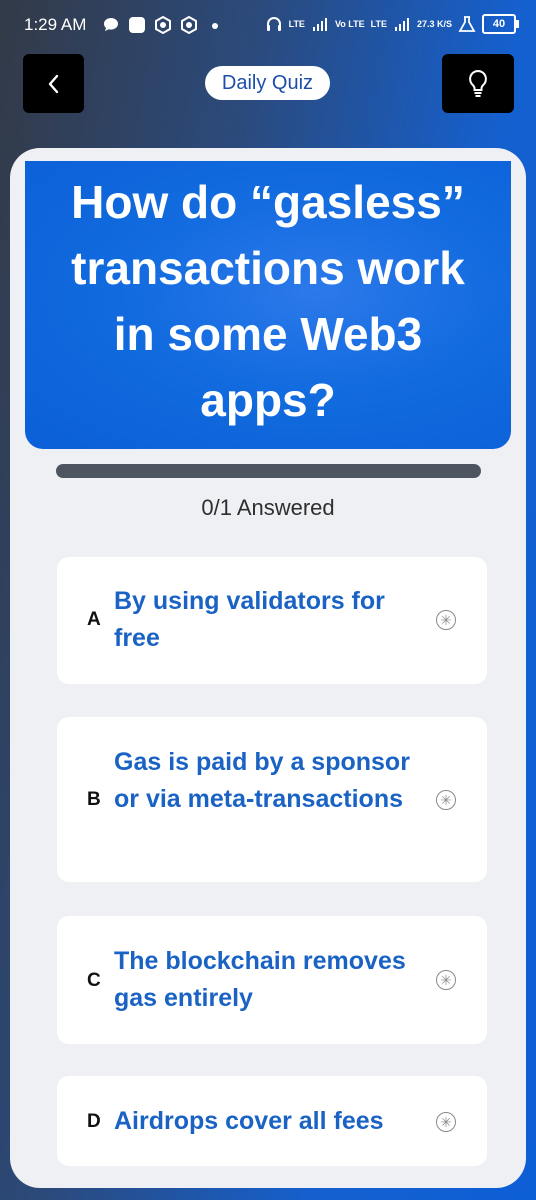  Describe the element at coordinates (296, 23) in the screenshot. I see `network-label-1: LTE` at that location.